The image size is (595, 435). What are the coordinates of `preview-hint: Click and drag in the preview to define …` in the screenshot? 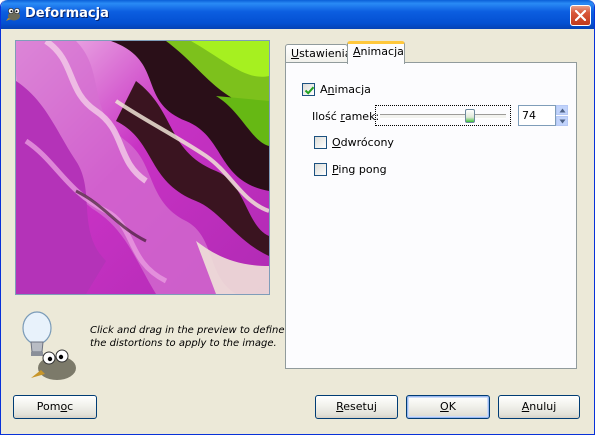 It's located at (190, 337).